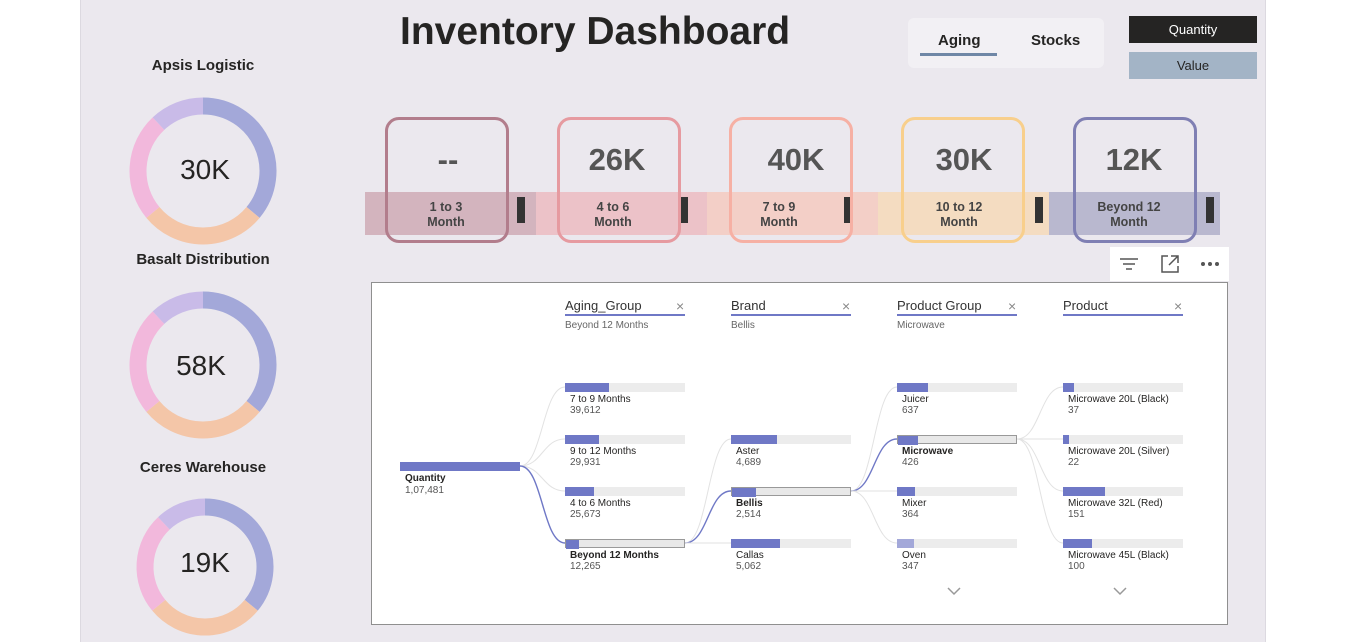 This screenshot has height=642, width=1354. Describe the element at coordinates (205, 562) in the screenshot. I see `warehouse-value-ceres: 19K` at that location.